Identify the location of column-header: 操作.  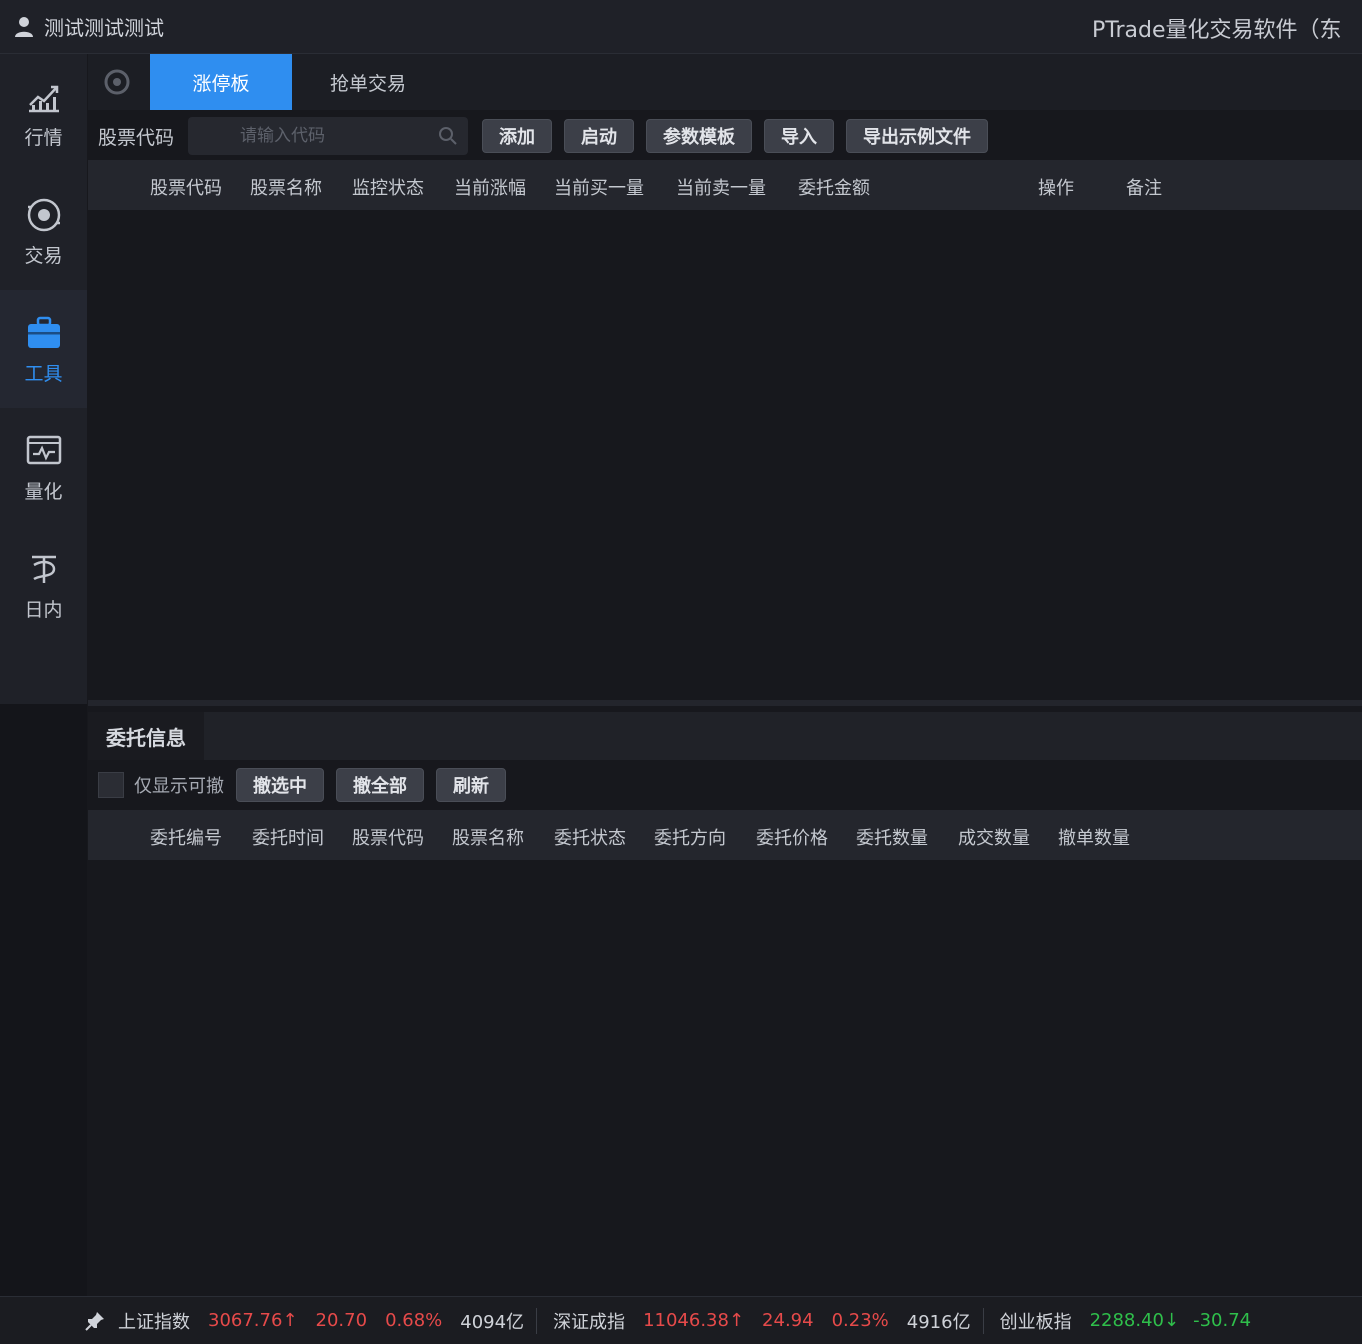
(1056, 187).